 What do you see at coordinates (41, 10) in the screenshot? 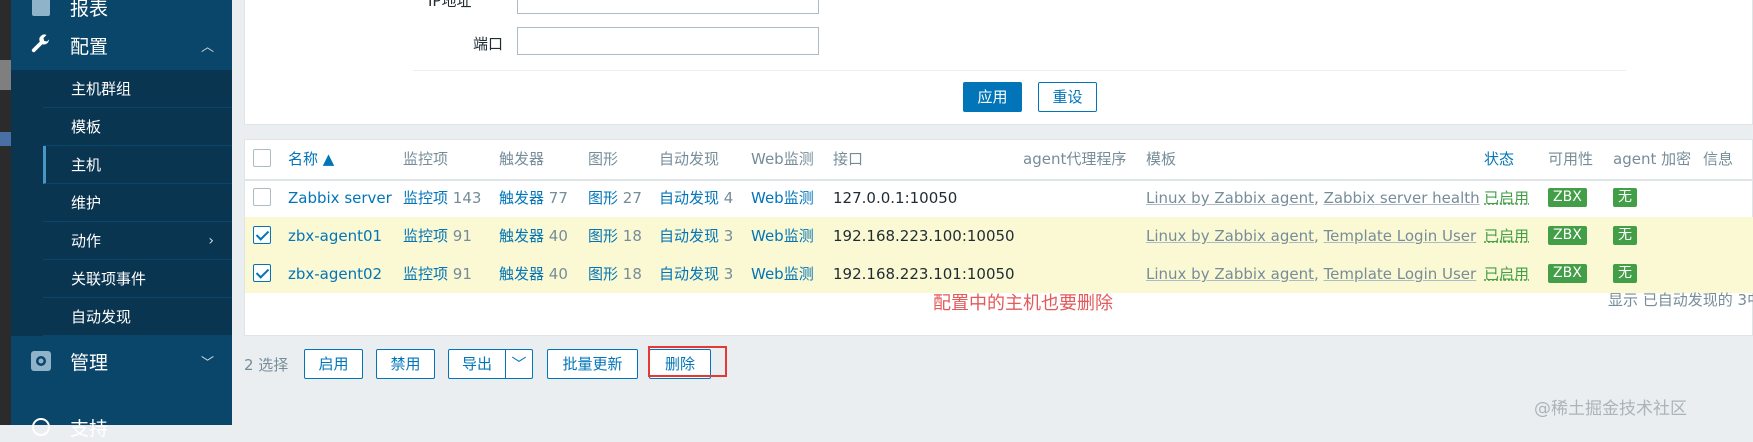
I see `reports-icon` at bounding box center [41, 10].